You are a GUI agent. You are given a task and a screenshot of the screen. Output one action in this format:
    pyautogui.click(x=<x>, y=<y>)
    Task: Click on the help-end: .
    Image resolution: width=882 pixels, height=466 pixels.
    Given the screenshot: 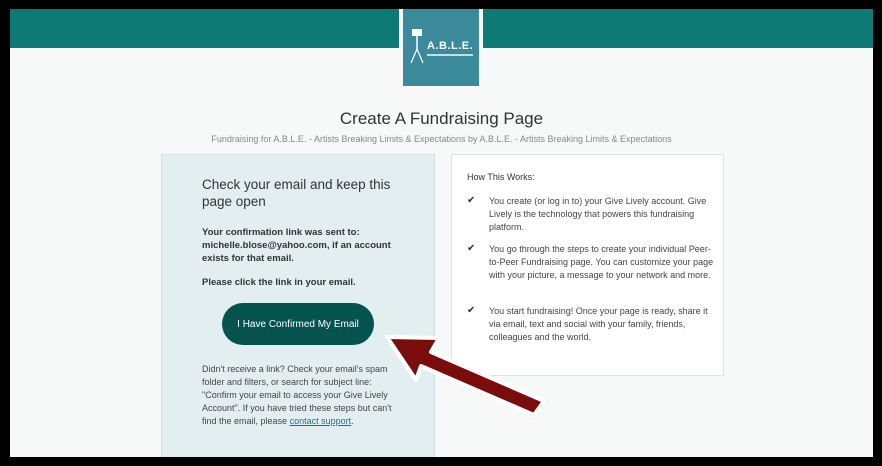 What is the action you would take?
    pyautogui.click(x=352, y=421)
    